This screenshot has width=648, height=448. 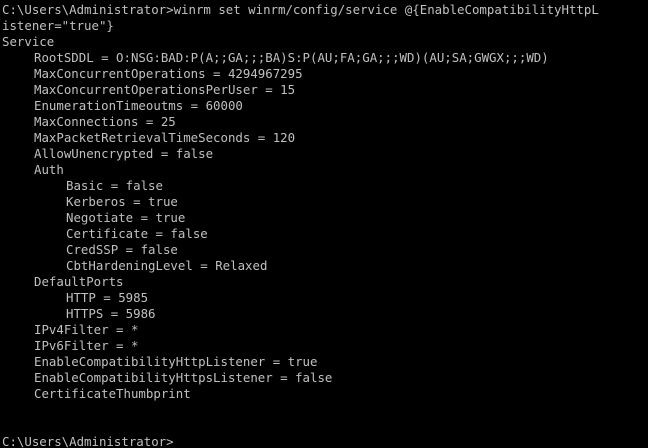 I want to click on output-auth-basic: Basic = false, so click(x=114, y=185).